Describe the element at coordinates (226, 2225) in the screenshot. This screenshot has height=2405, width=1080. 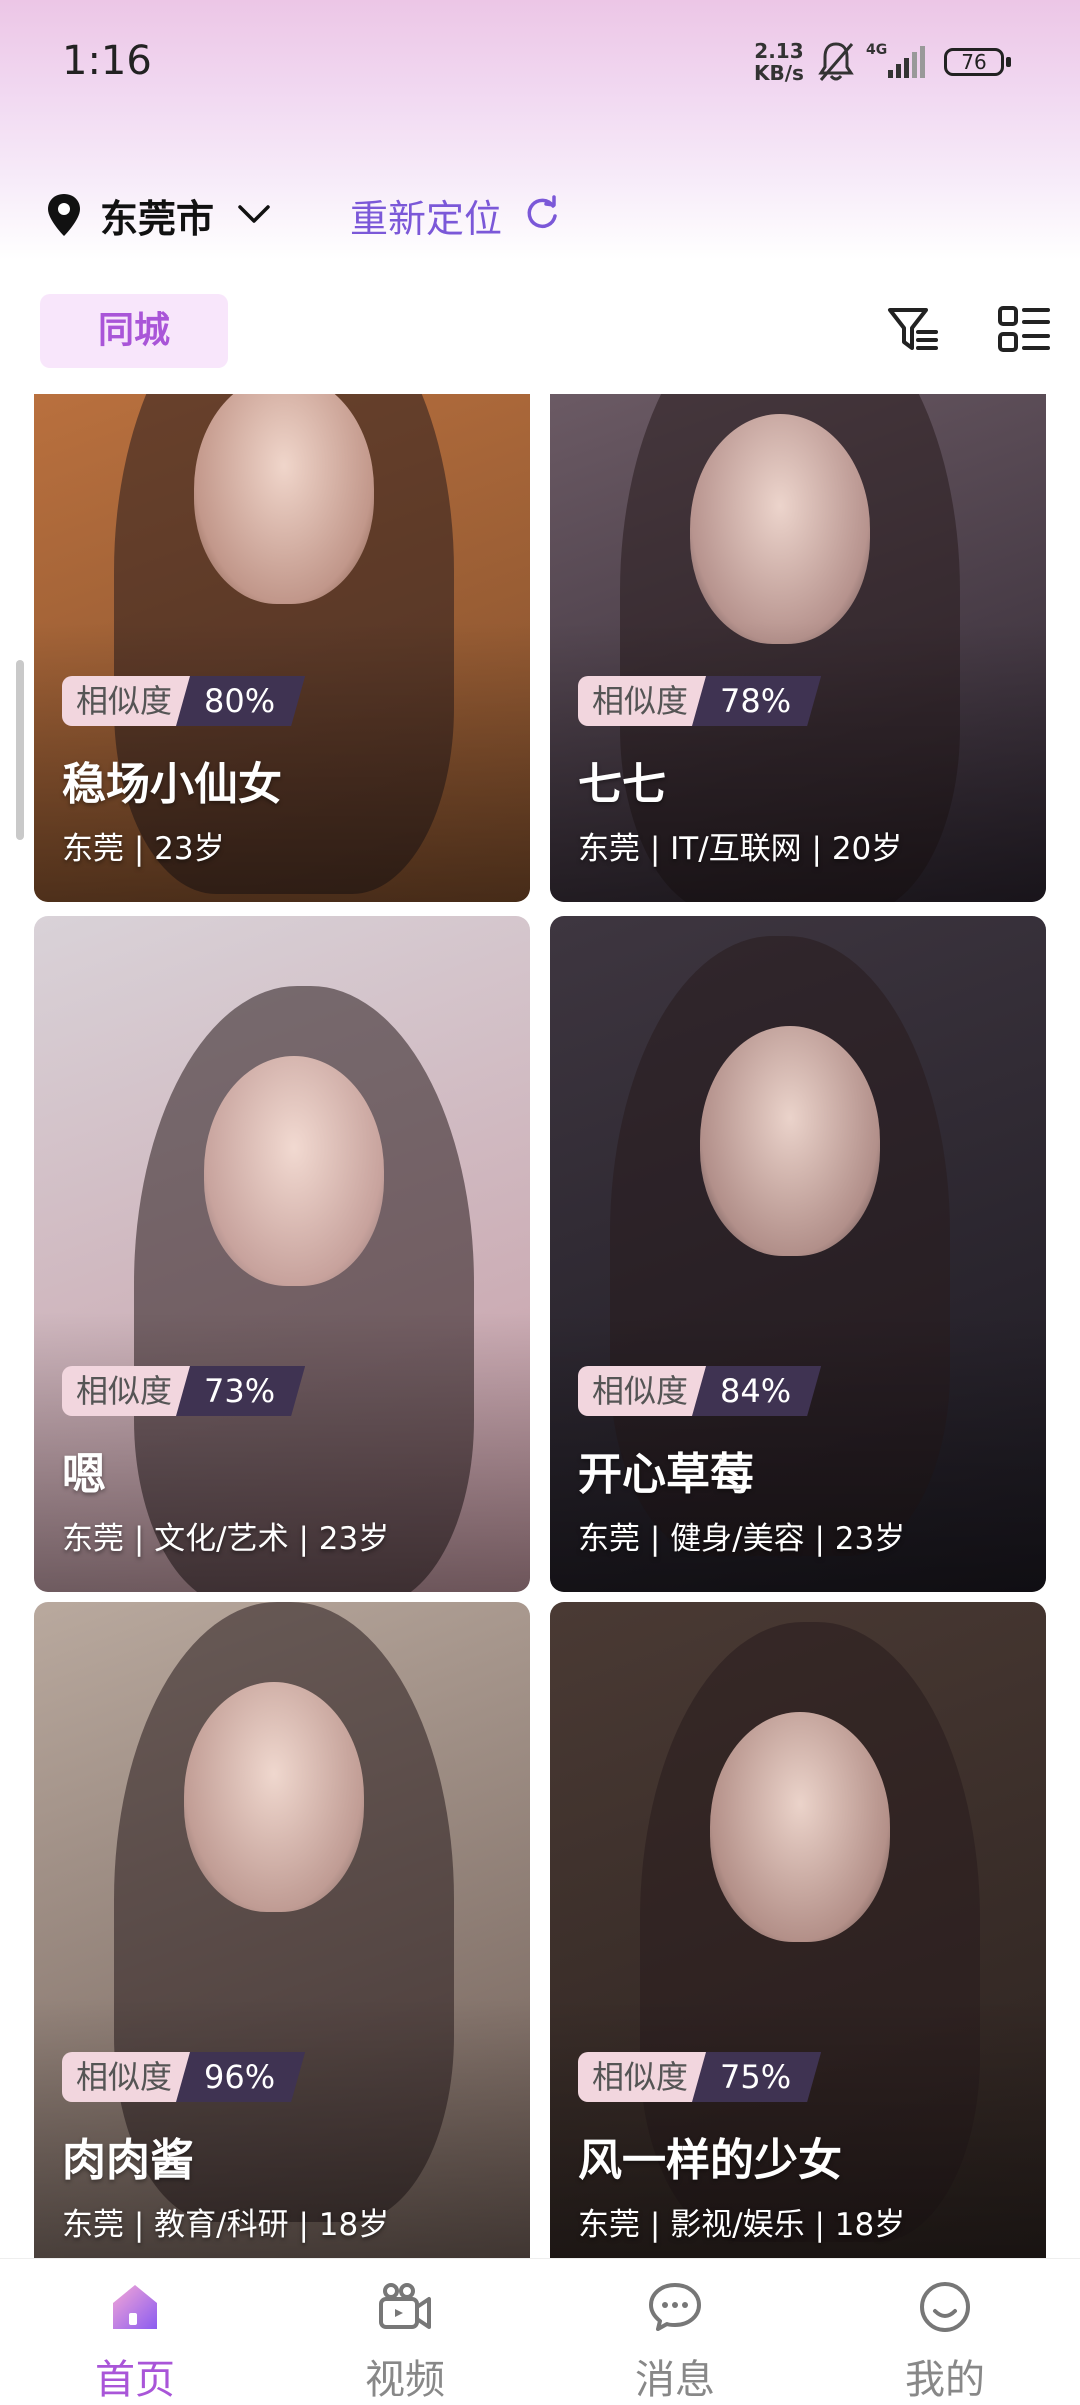
I see `profile-meta: 东莞 | 教育/科研 | 18岁` at that location.